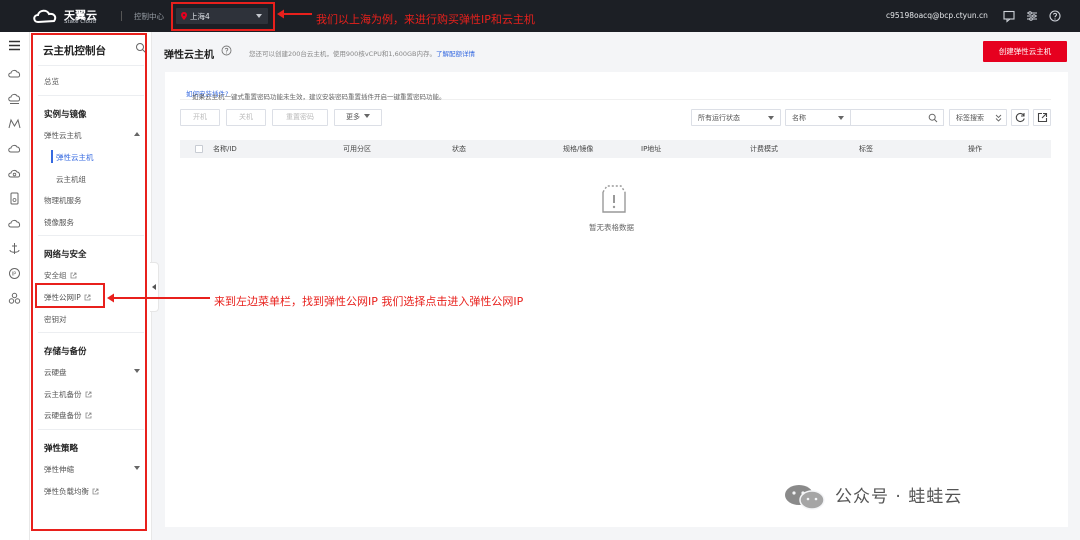  Describe the element at coordinates (225, 149) in the screenshot. I see `column-header: 名称/ID` at that location.